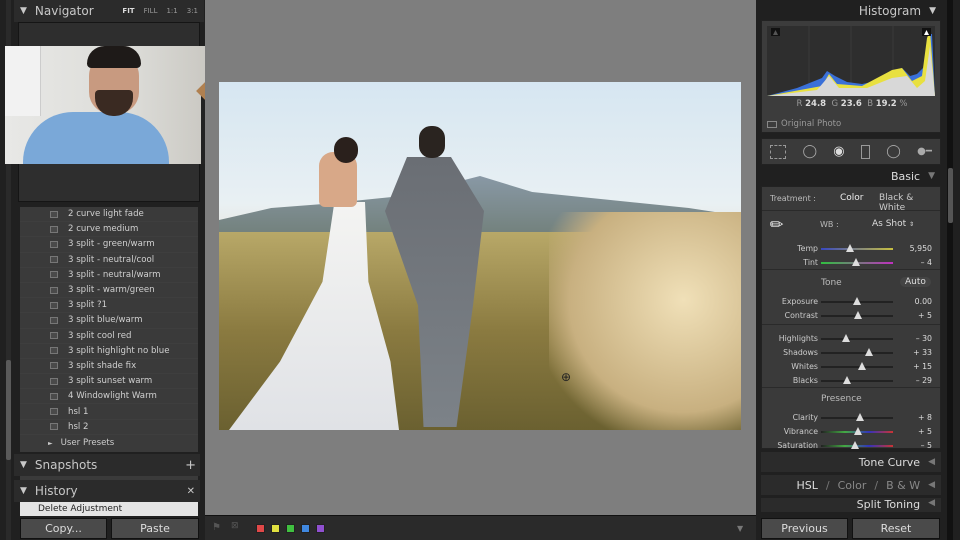  I want to click on split-toning-header: Split Toning ◀, so click(851, 505).